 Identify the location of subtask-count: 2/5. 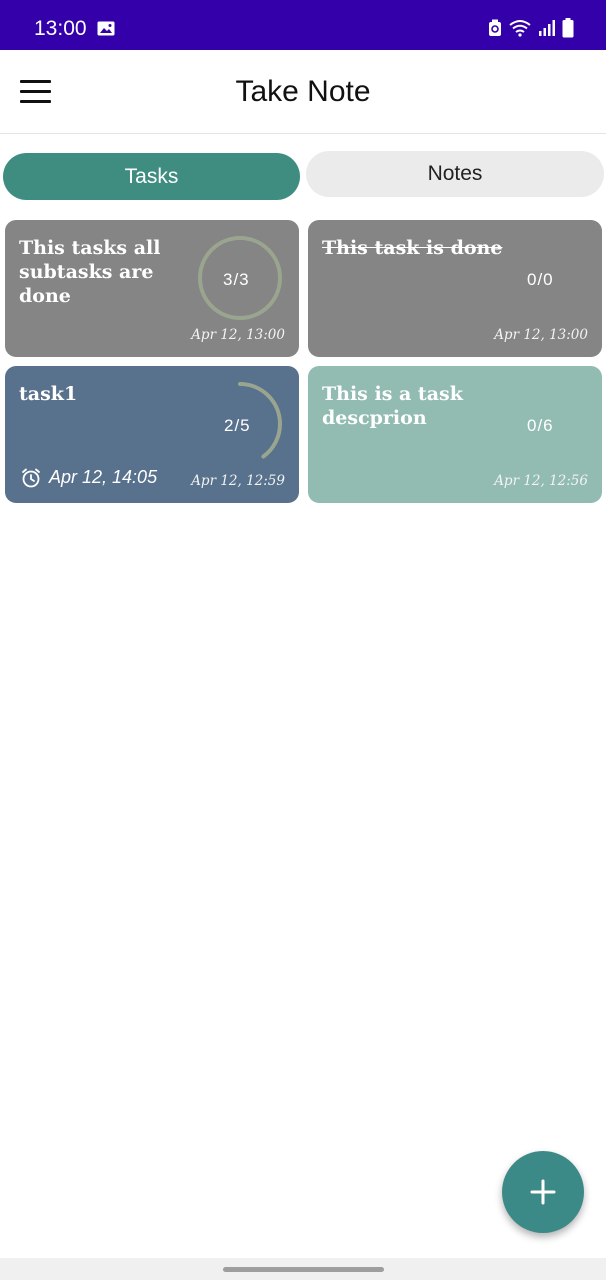
(237, 425).